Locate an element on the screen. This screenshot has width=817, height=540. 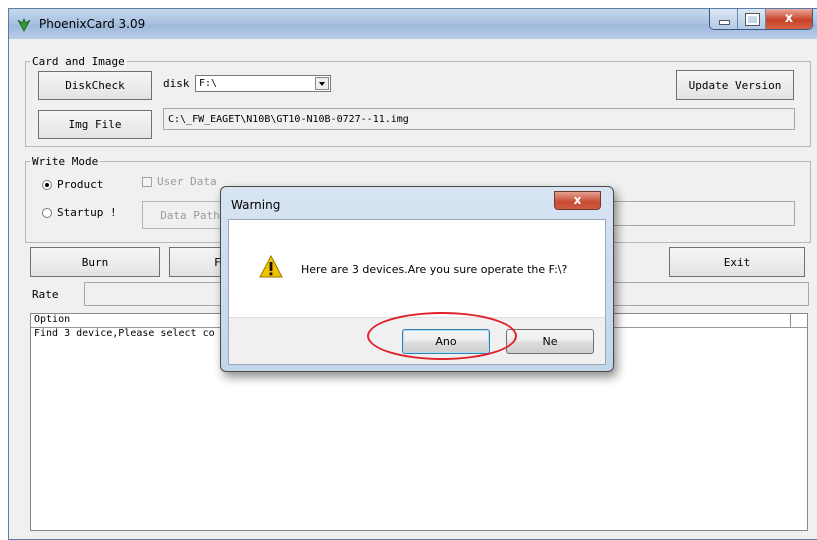
startup-label: Startup ! is located at coordinates (87, 212).